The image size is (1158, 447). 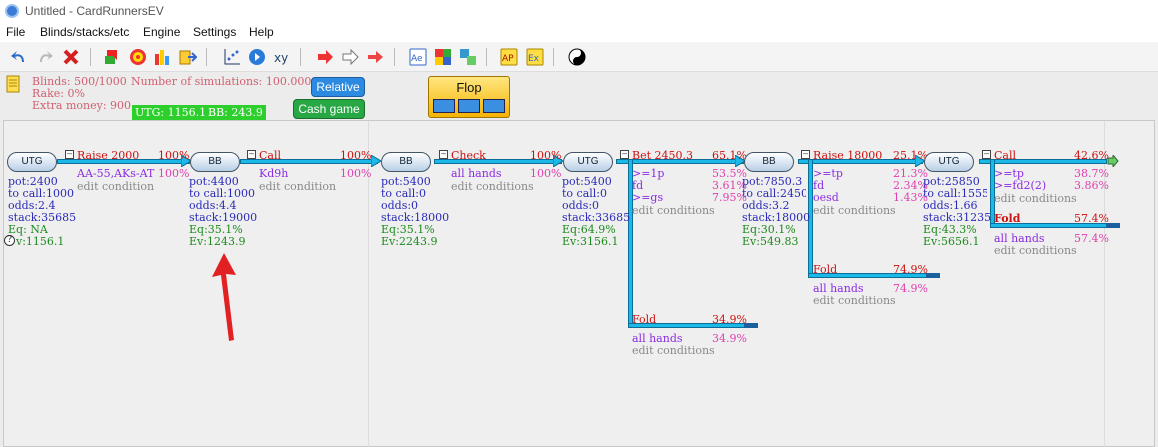 I want to click on svg-text: xy, so click(x=281, y=58).